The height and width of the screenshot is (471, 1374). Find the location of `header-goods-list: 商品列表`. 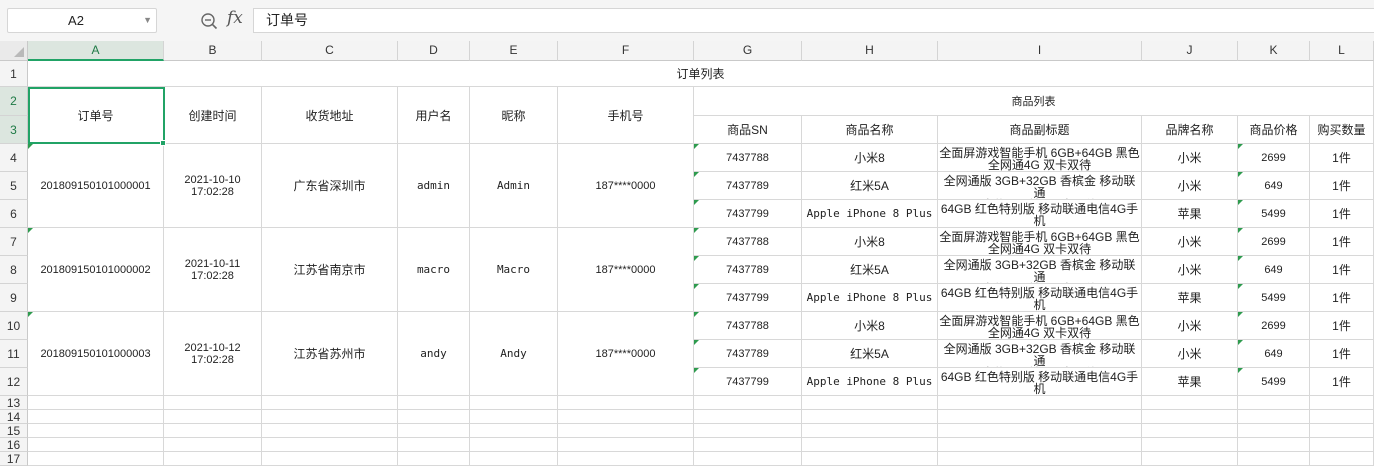

header-goods-list: 商品列表 is located at coordinates (1034, 101).